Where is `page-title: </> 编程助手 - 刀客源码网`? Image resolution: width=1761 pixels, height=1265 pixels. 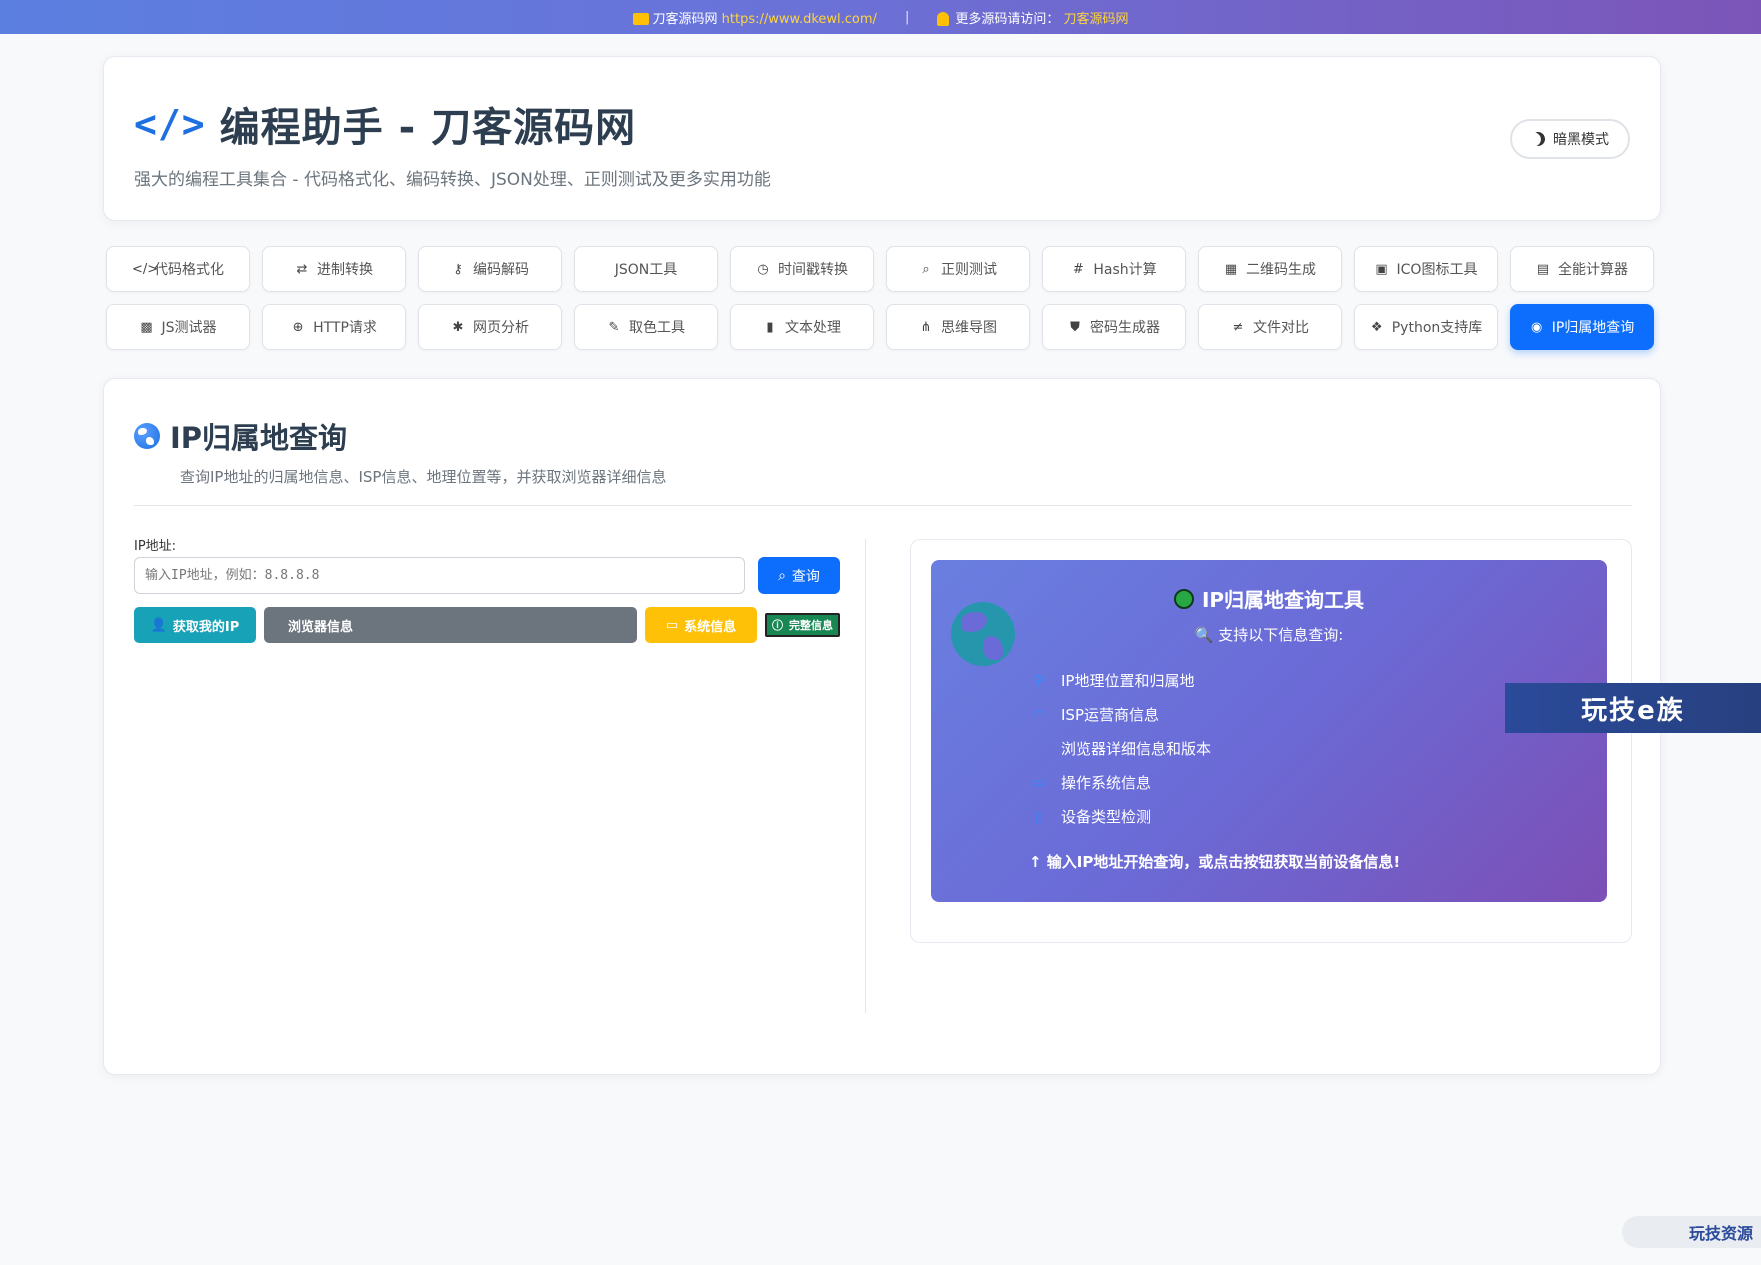 page-title: </> 编程助手 - 刀客源码网 is located at coordinates (385, 124).